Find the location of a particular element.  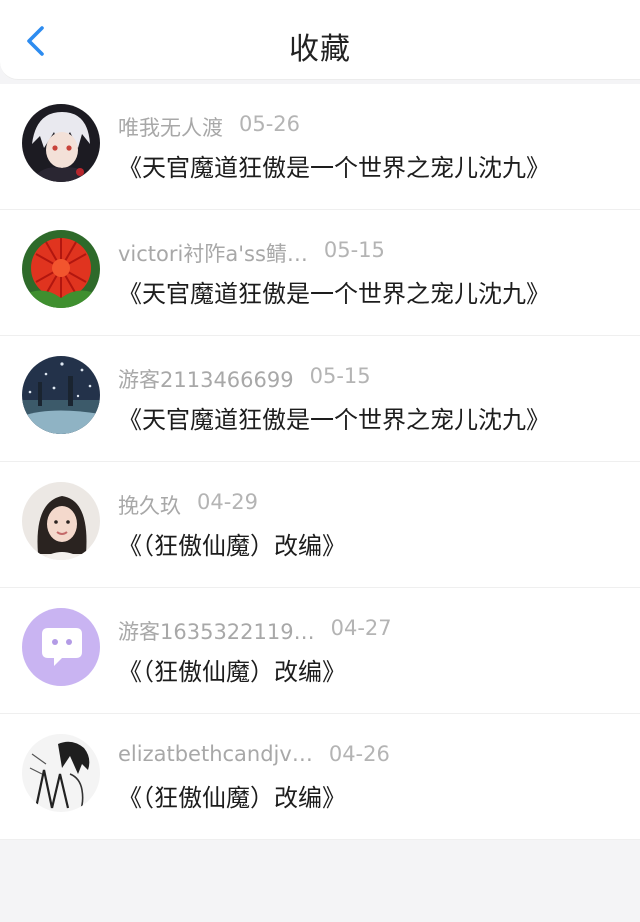

list-item: victori衬阼a'ss鲭… 05-15 《天官魔道狂傲是一个世界之宠儿沈九》 is located at coordinates (320, 273).